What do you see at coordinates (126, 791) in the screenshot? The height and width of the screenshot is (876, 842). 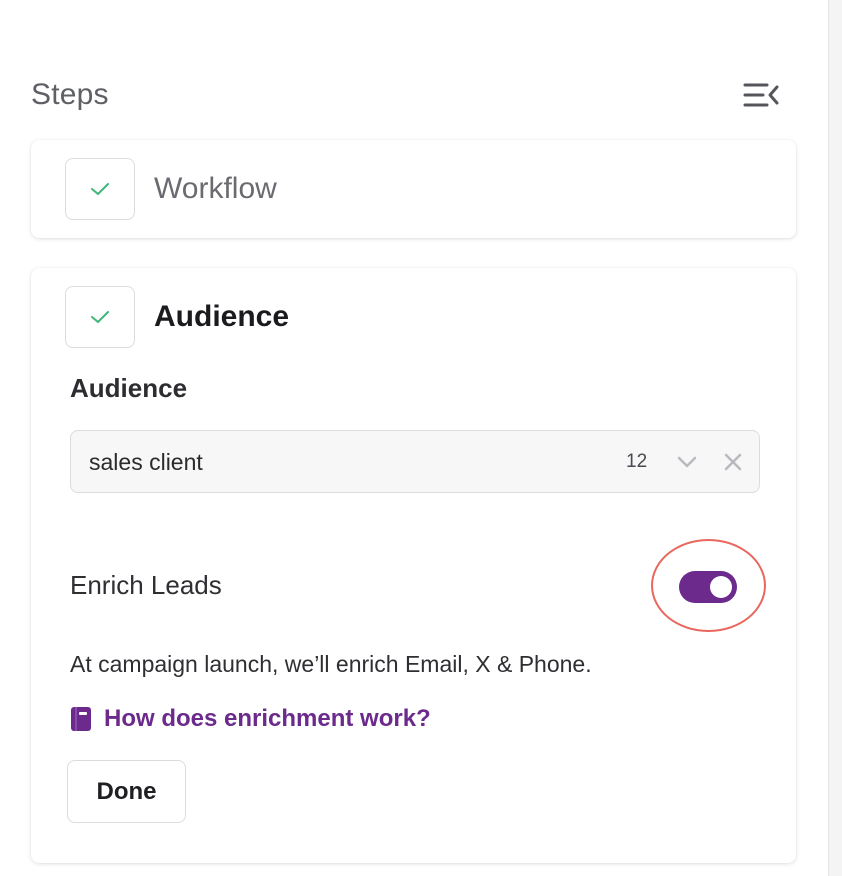 I see `done-button: Done` at bounding box center [126, 791].